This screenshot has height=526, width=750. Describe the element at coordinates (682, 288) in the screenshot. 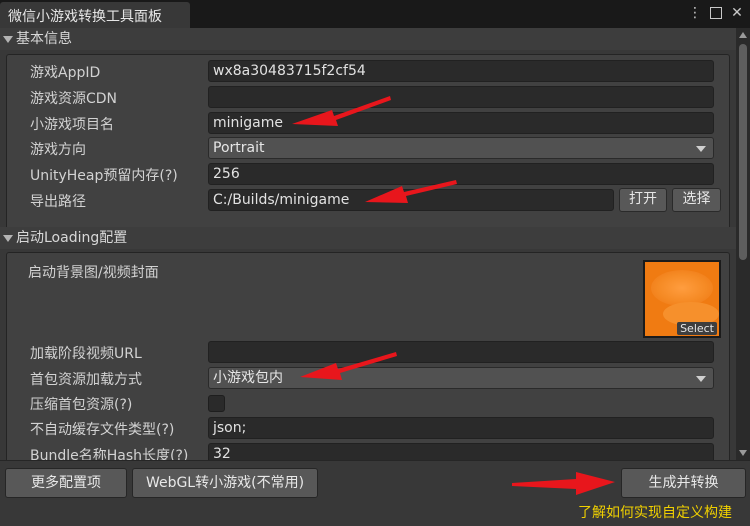

I see `cover-image-preview` at that location.